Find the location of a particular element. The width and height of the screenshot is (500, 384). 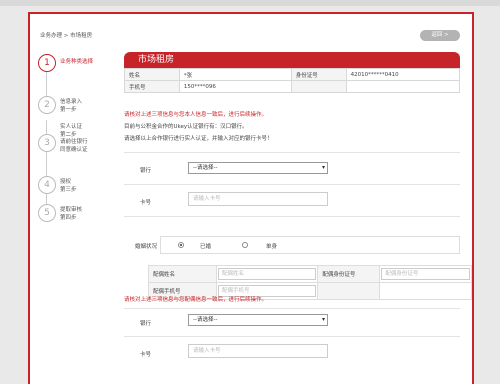

step-label: 提取审核 第四步 is located at coordinates (71, 214).